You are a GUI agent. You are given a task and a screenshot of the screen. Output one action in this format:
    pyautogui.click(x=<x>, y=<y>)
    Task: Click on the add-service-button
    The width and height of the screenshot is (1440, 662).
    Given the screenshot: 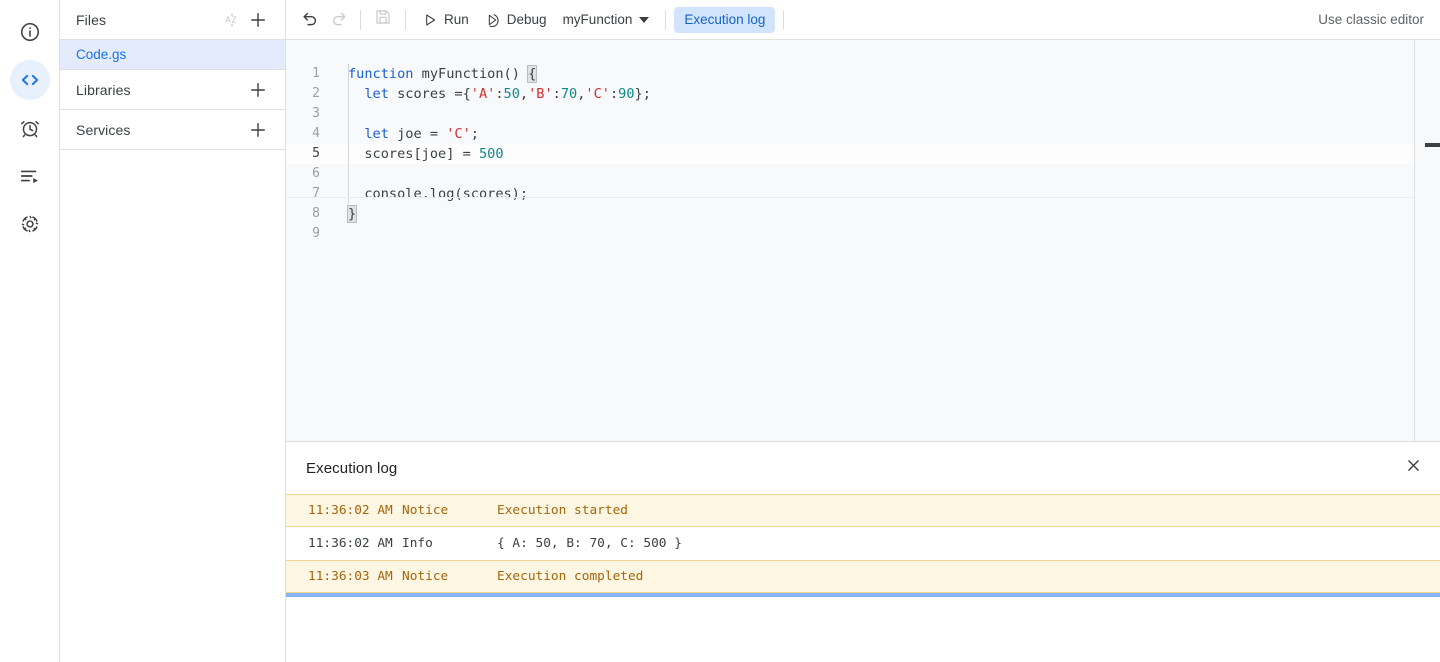 What is the action you would take?
    pyautogui.click(x=258, y=130)
    